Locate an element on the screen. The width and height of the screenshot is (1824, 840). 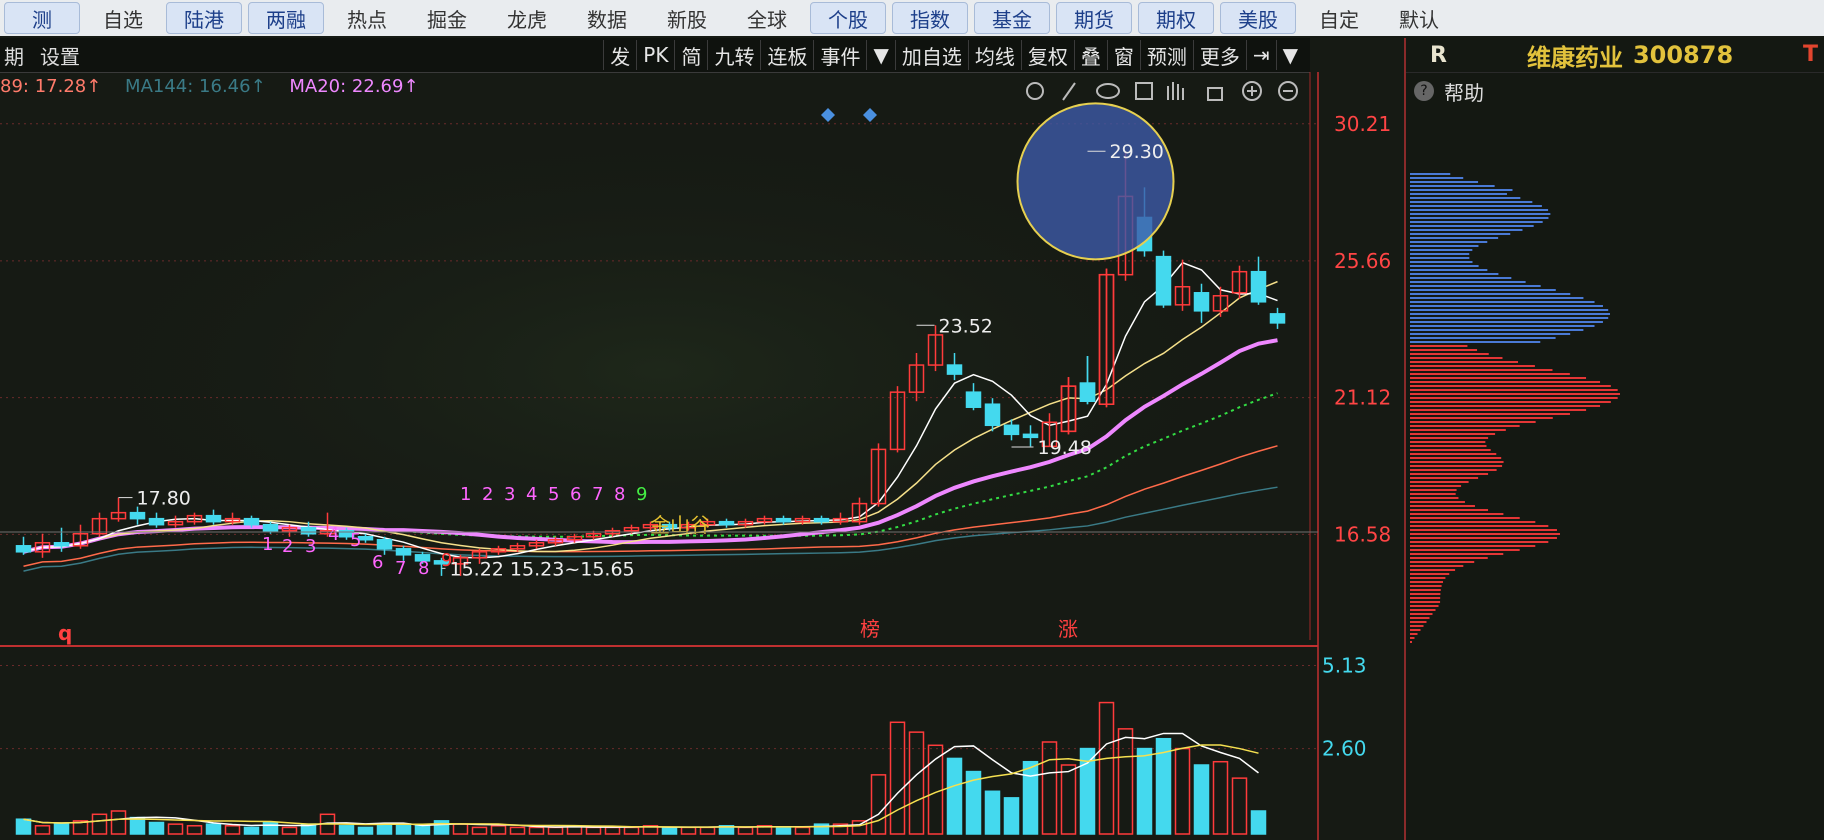
bang-marker: 榜 is located at coordinates (870, 629).